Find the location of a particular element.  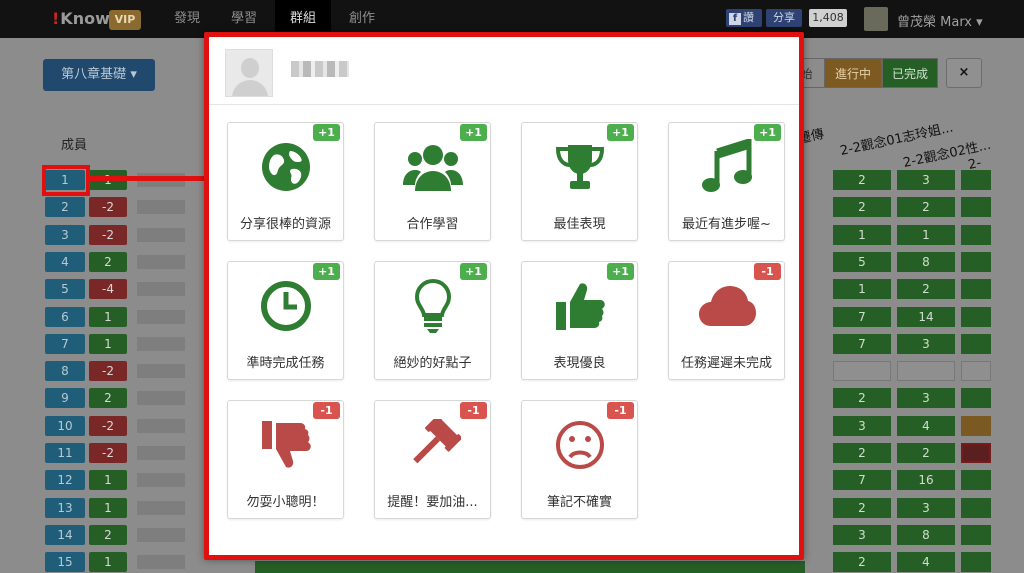

member-number-button: 12 is located at coordinates (65, 480).